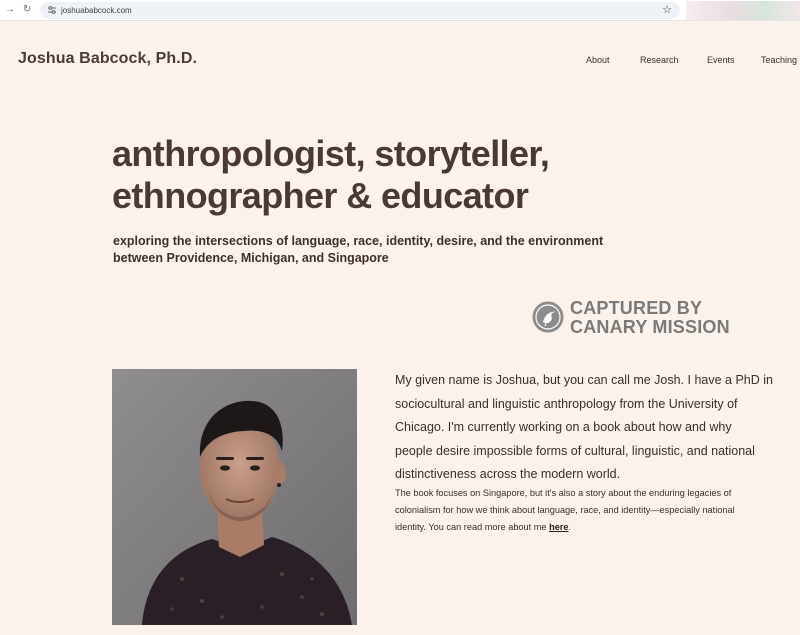  I want to click on headline-line-1: anthropologist, storyteller,, so click(331, 153).